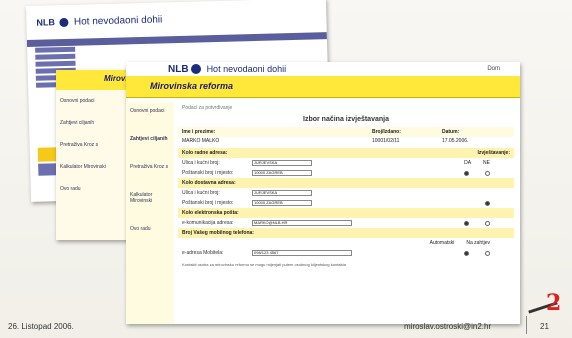 The width and height of the screenshot is (572, 338). I want to click on nav-item: Pretraživa Kroz s, so click(83, 145).